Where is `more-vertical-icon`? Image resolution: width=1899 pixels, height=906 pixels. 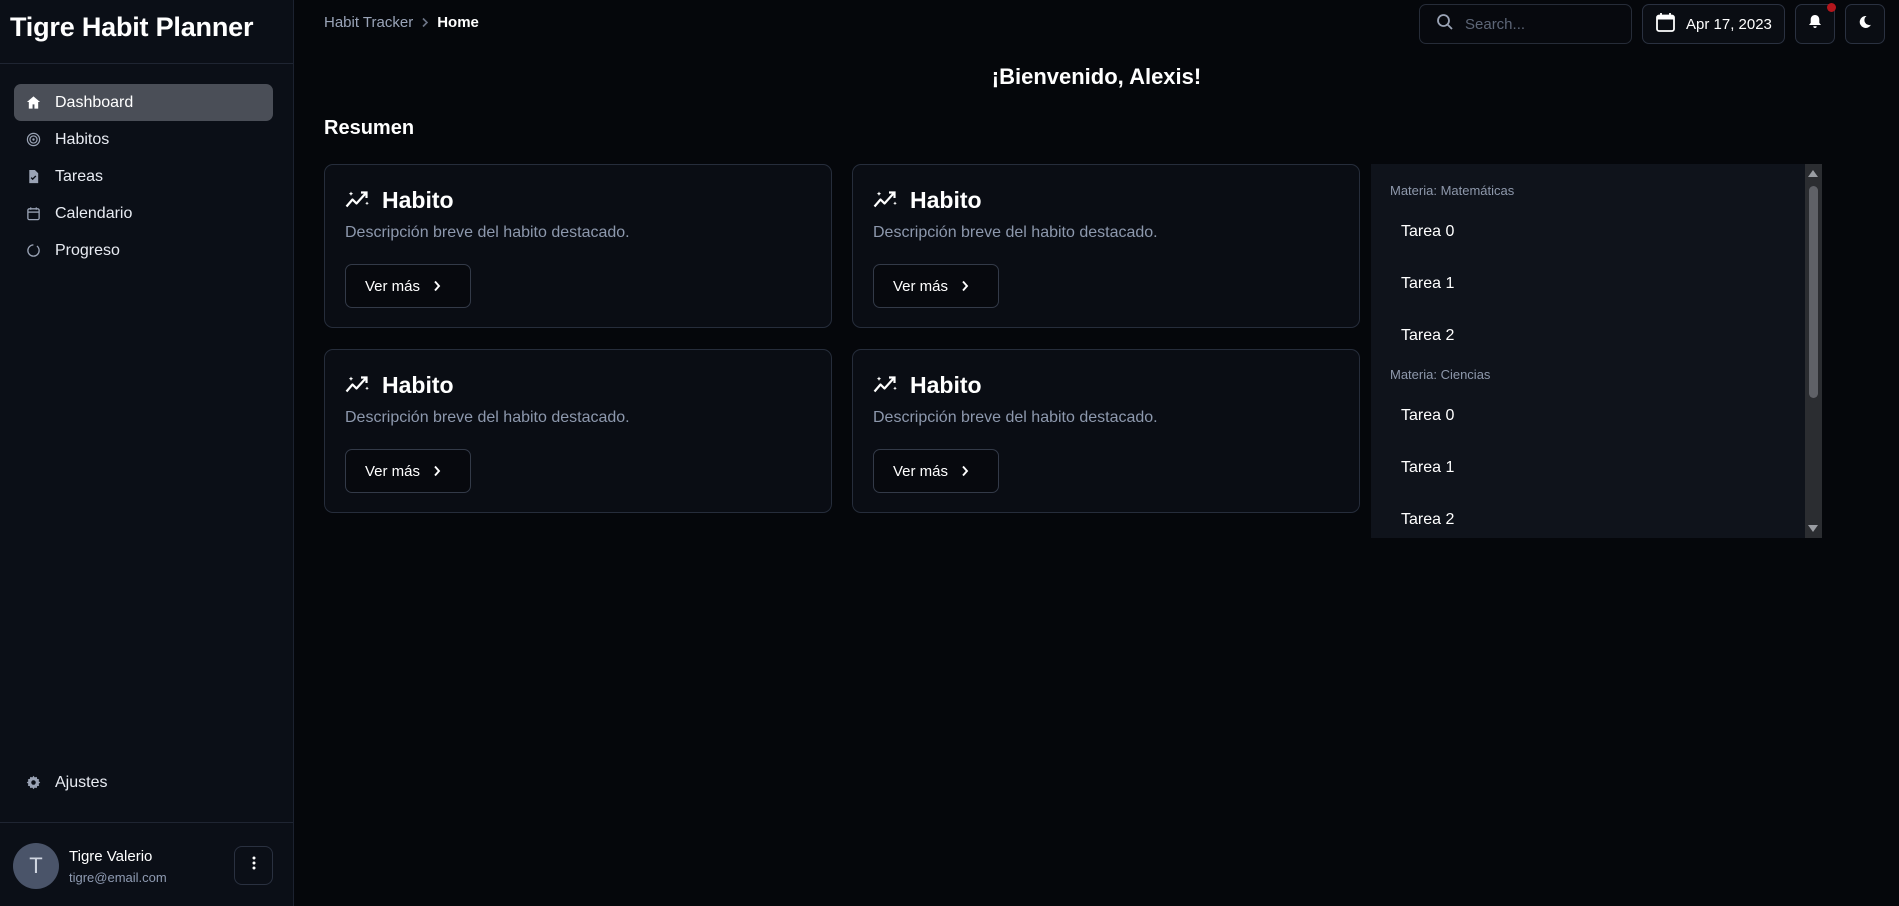 more-vertical-icon is located at coordinates (254, 865).